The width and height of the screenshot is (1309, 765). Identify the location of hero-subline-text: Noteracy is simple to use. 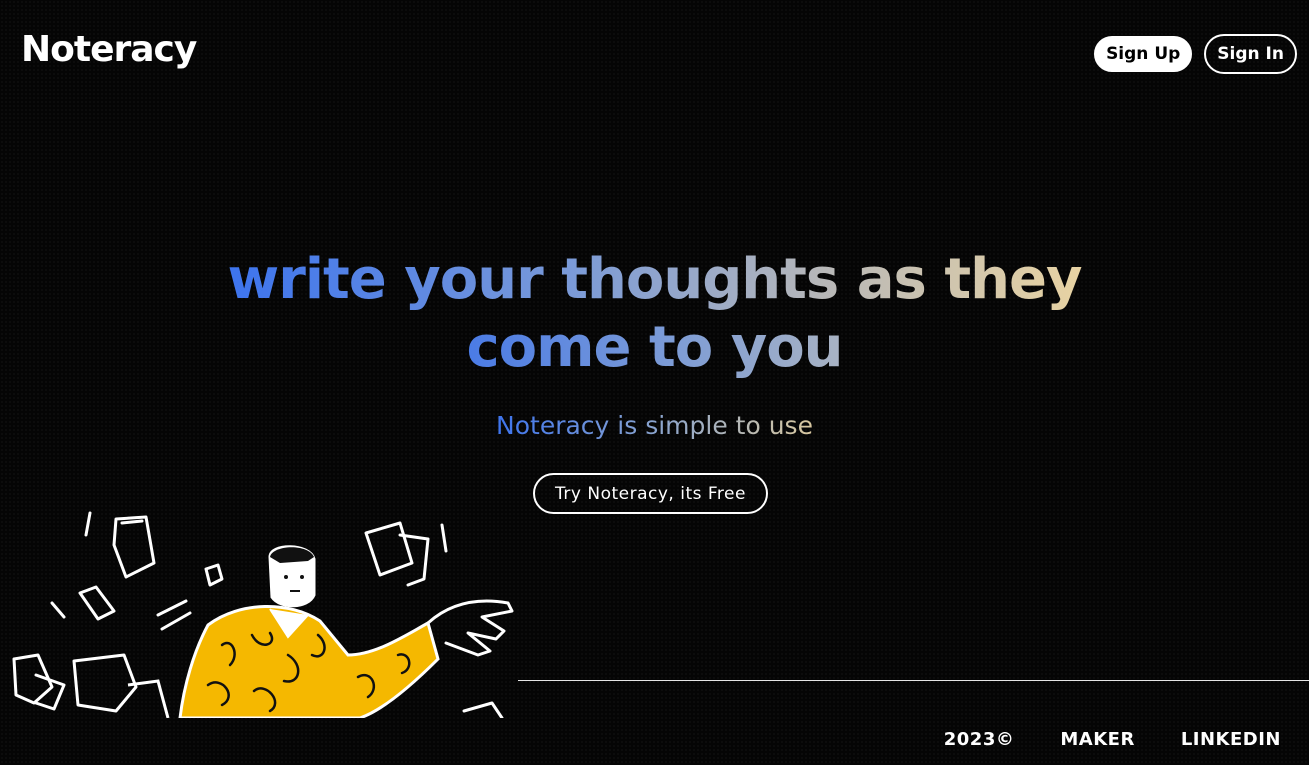
(654, 426).